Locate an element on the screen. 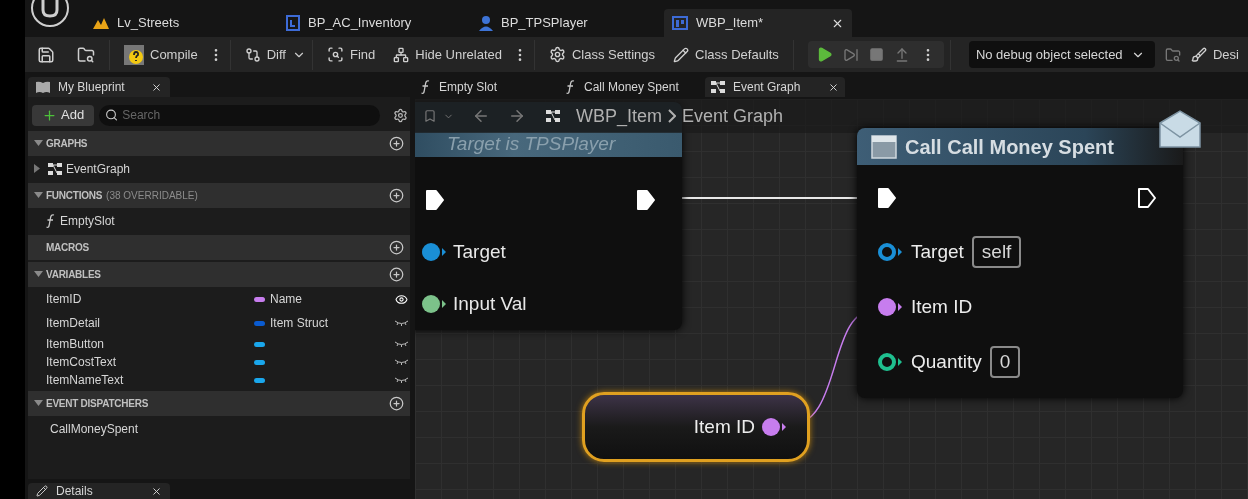  list-item: EventGraph is located at coordinates (98, 168).